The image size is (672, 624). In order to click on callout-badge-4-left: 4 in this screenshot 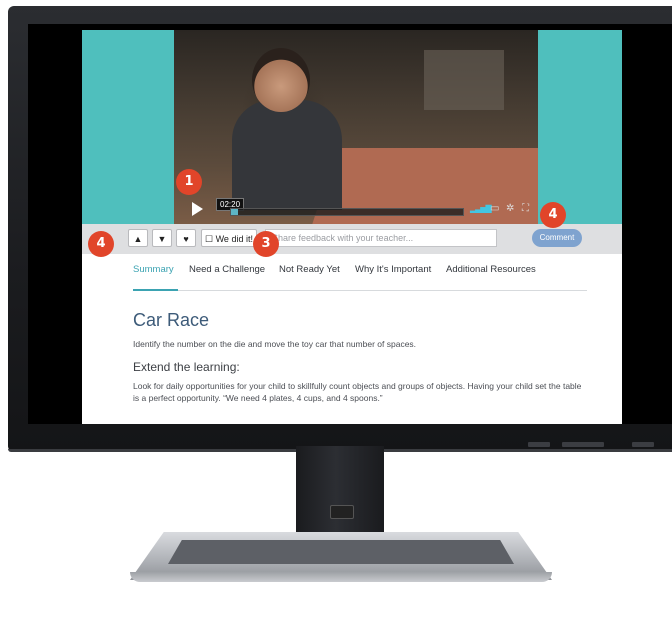, I will do `click(101, 244)`.